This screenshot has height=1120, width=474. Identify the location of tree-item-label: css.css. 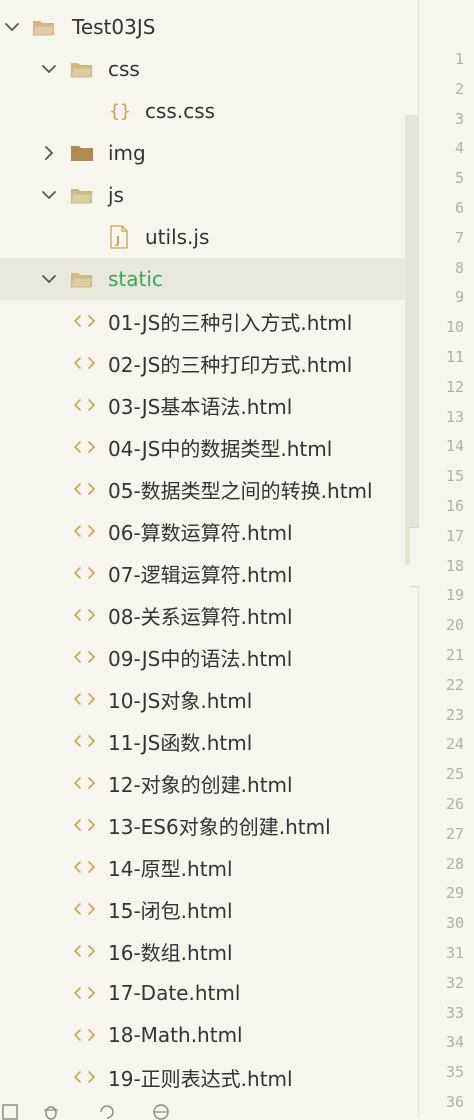
(180, 111).